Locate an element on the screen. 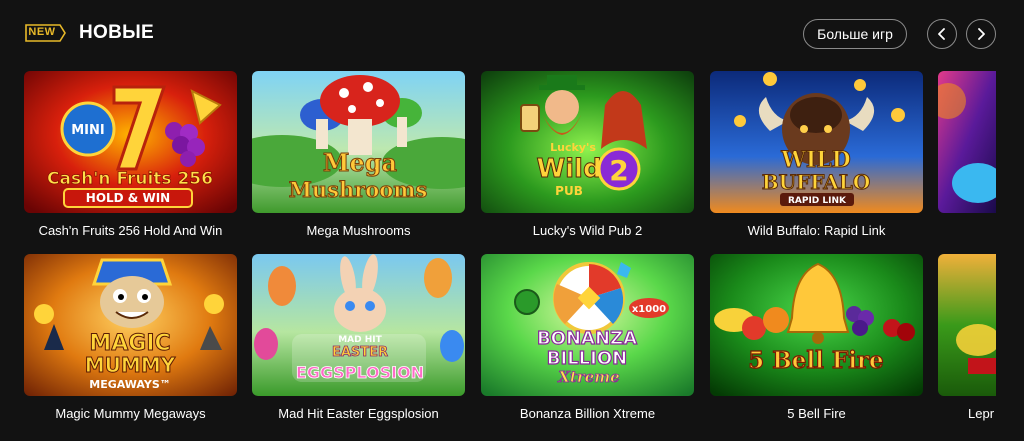 This screenshot has width=1024, height=441. game-art-luckys-wild-pub: Lucky's Wild 2 PUB is located at coordinates (587, 142).